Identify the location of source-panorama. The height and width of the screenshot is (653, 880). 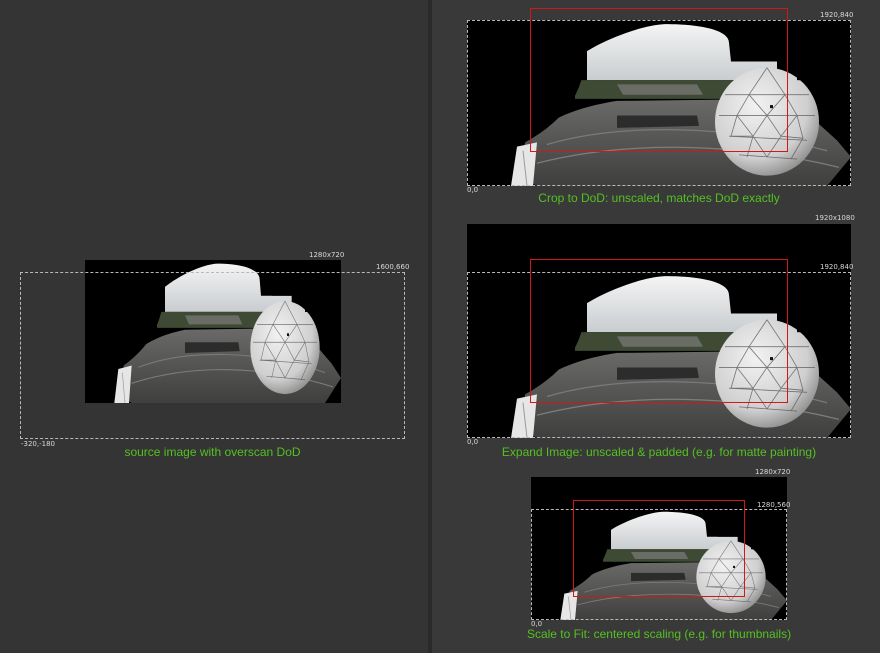
(213, 331).